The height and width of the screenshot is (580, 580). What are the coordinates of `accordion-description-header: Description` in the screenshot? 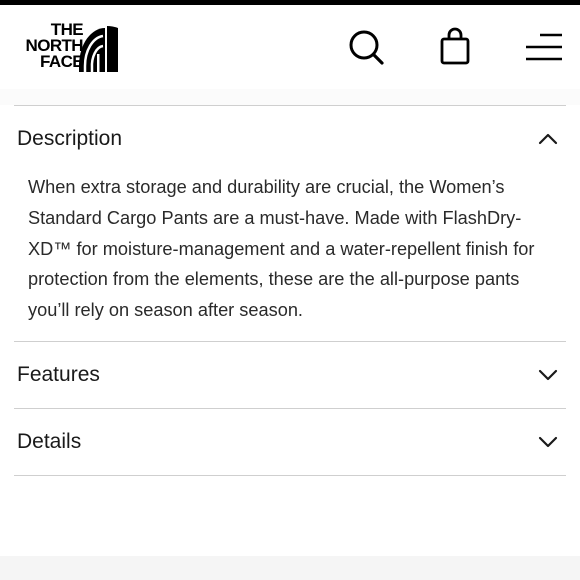 It's located at (290, 139).